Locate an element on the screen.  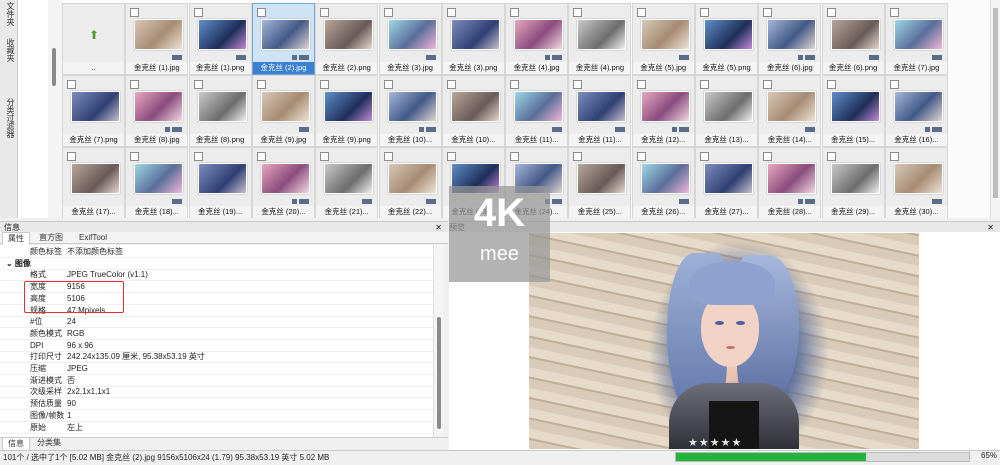
thumbnail-item: 金克丝 (5).png is located at coordinates (726, 39).